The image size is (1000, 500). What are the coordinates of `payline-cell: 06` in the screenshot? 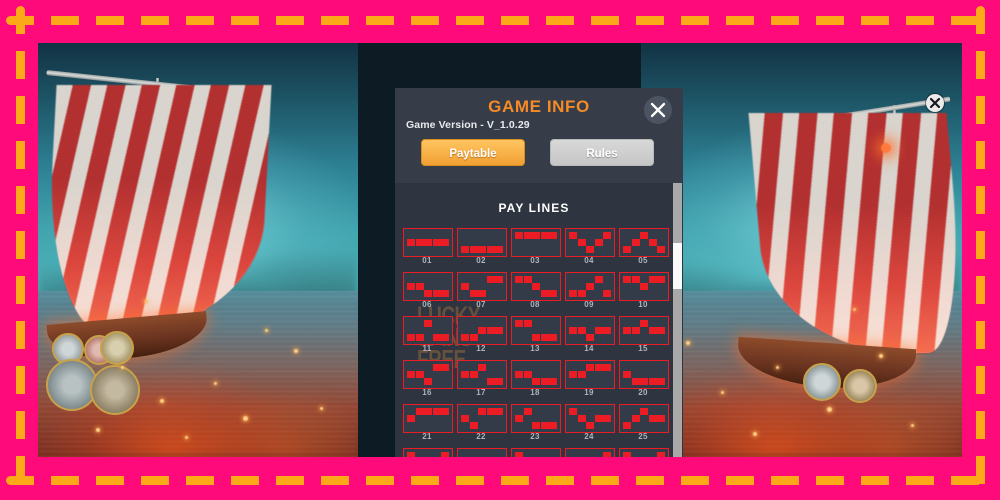 It's located at (428, 290).